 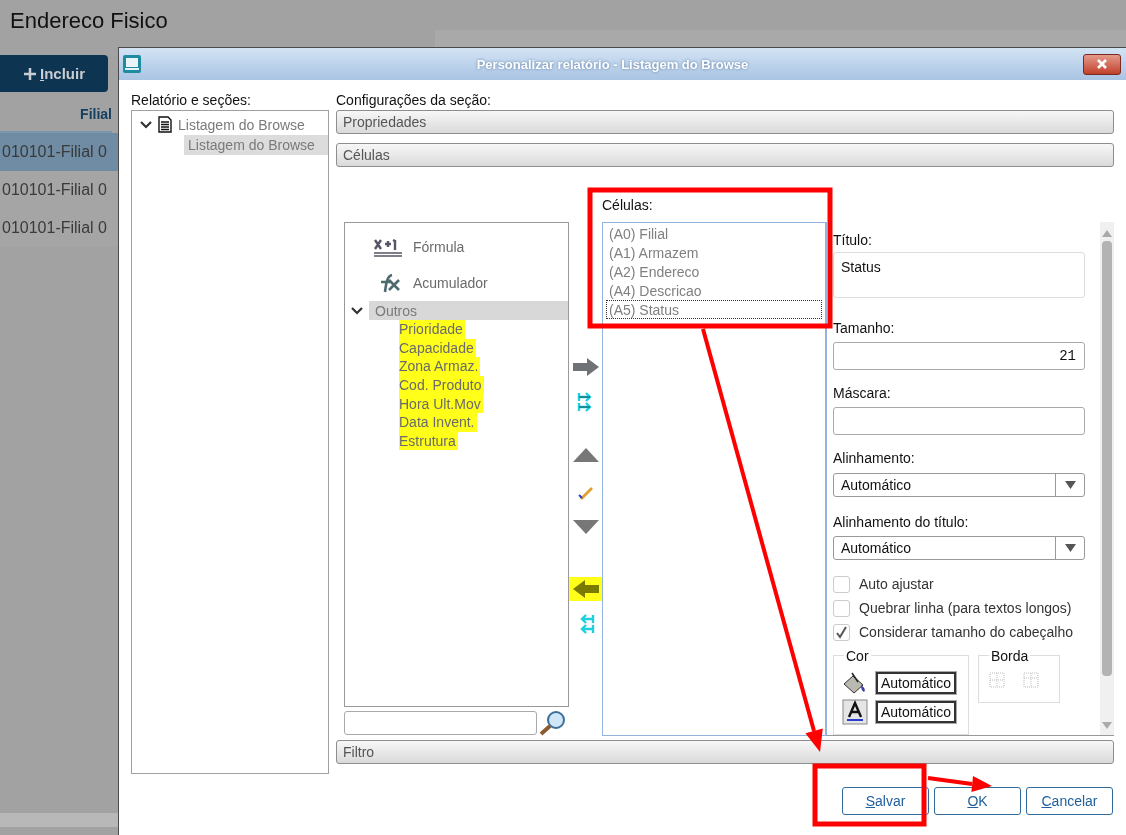 I want to click on field-label: Tamanho:, so click(x=864, y=328).